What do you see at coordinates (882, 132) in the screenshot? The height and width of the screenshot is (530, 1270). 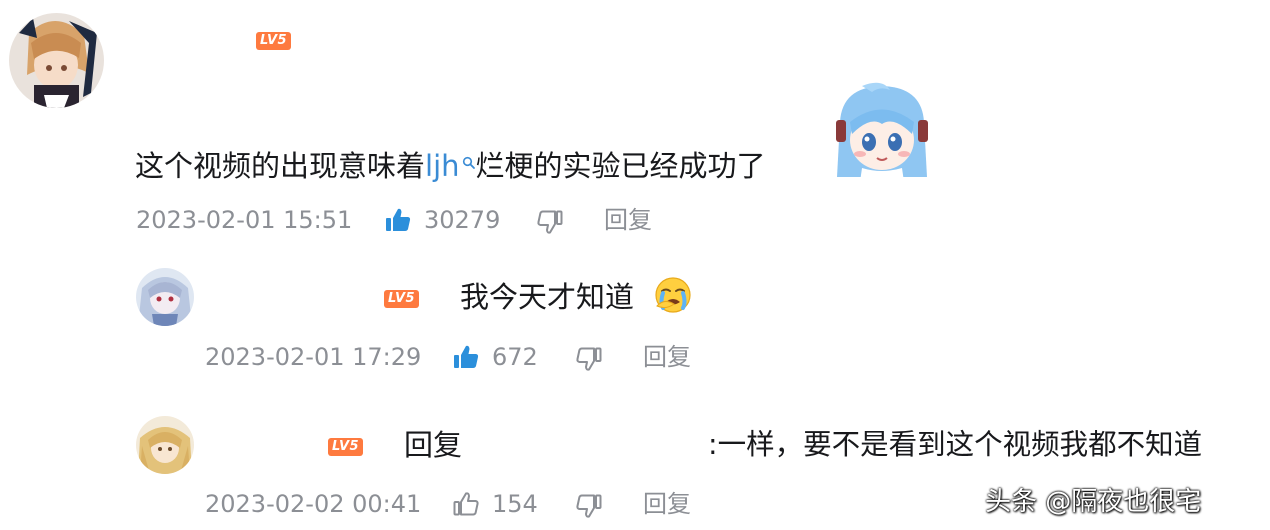 I see `sticker-icon` at bounding box center [882, 132].